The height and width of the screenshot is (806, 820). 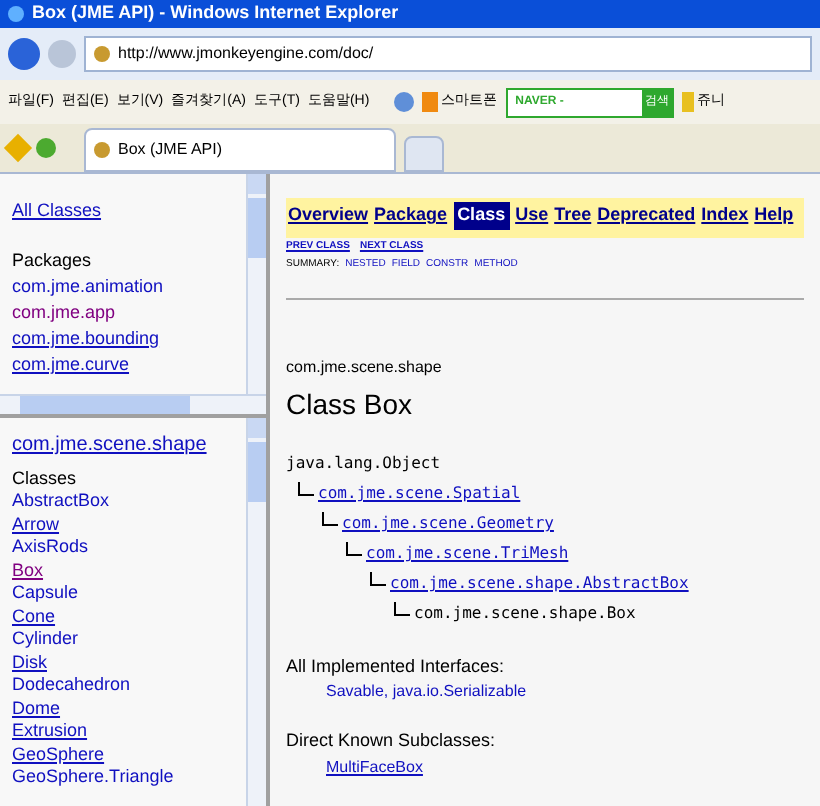 What do you see at coordinates (525, 614) in the screenshot?
I see `current-class-name: com.jme.scene.shape.Box` at bounding box center [525, 614].